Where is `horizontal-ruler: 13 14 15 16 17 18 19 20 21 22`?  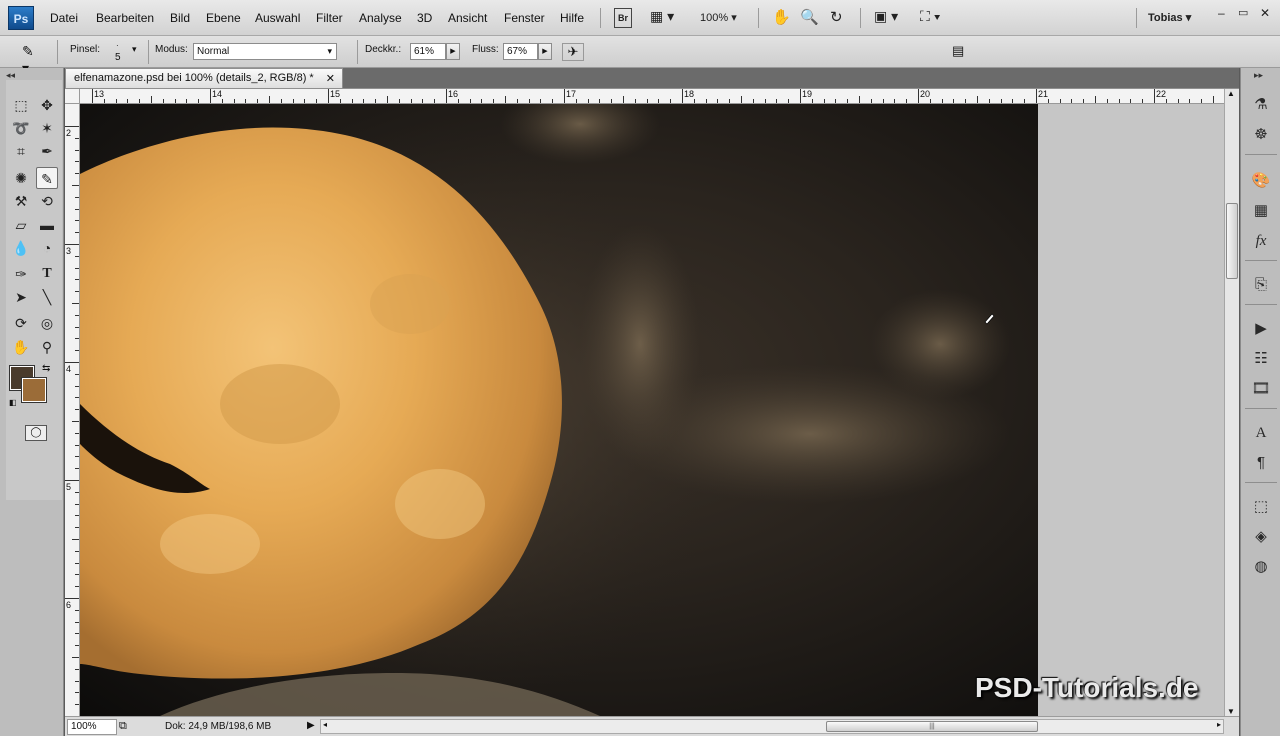
horizontal-ruler: 13 14 15 16 17 18 19 20 21 22 is located at coordinates (652, 96).